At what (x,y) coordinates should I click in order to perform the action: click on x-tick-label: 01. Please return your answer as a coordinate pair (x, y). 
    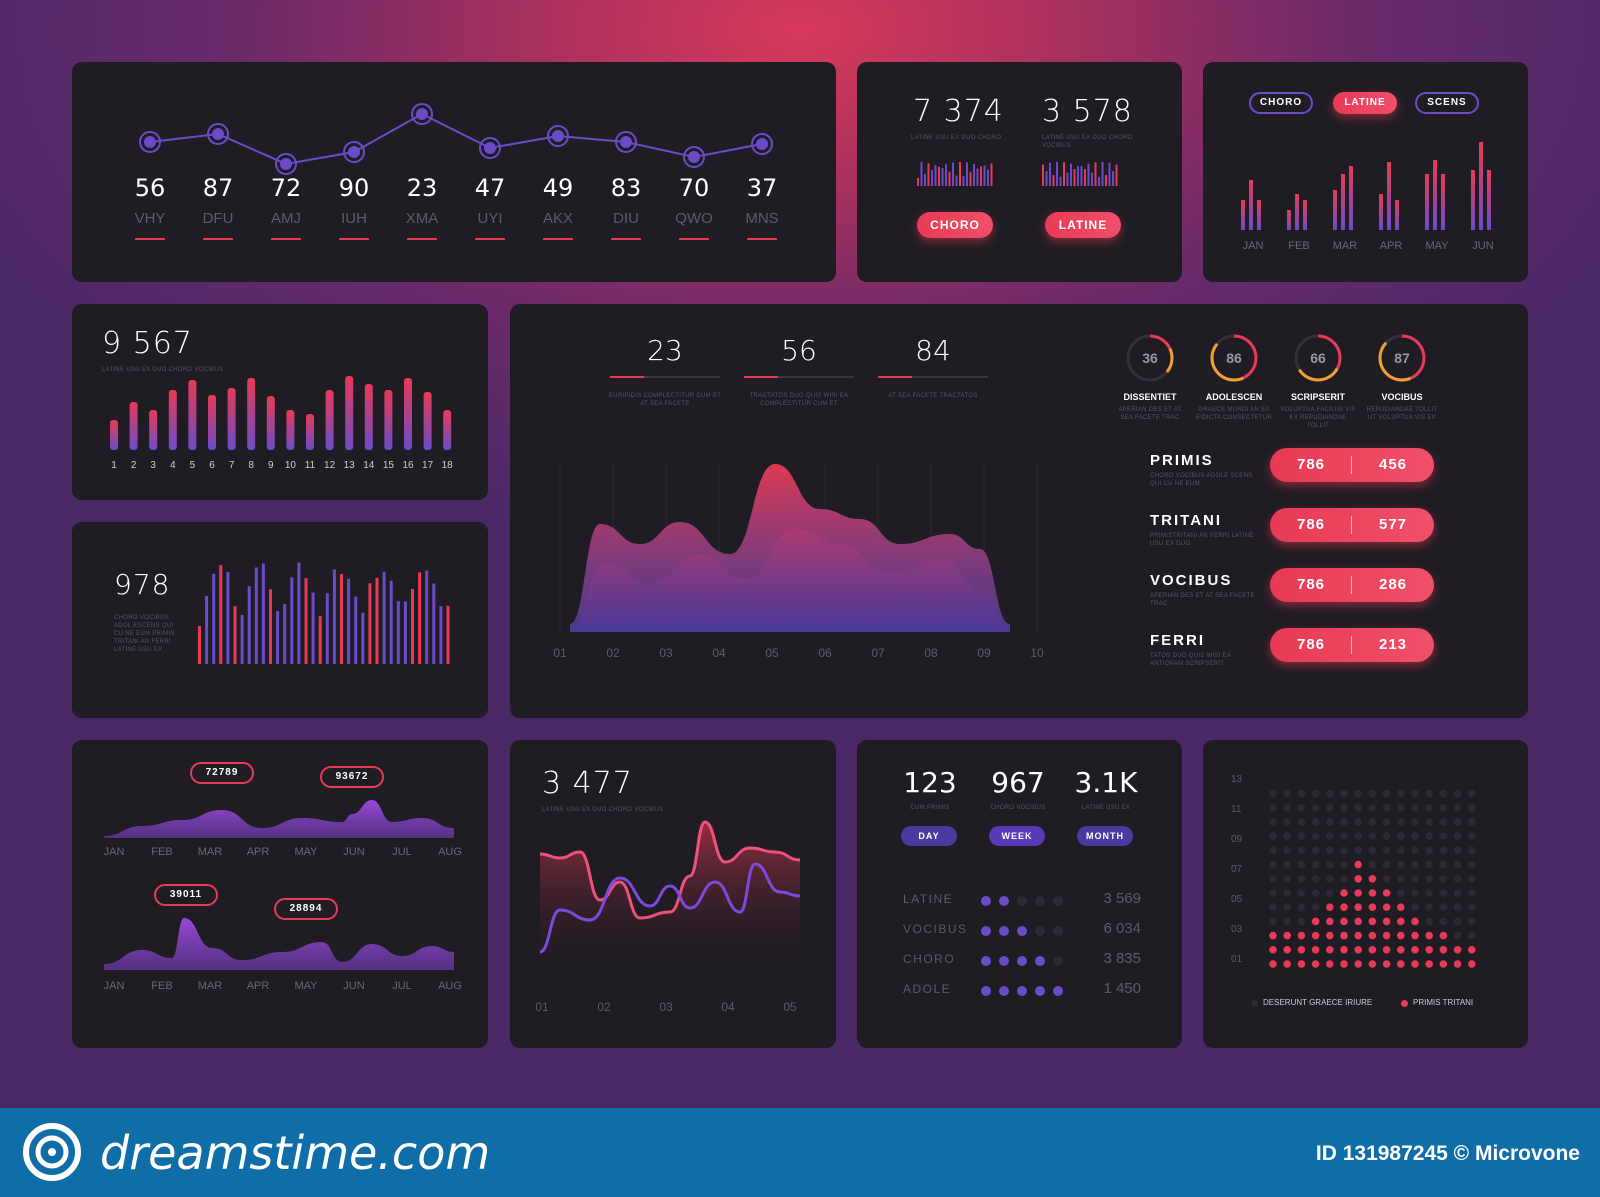
    Looking at the image, I should click on (560, 653).